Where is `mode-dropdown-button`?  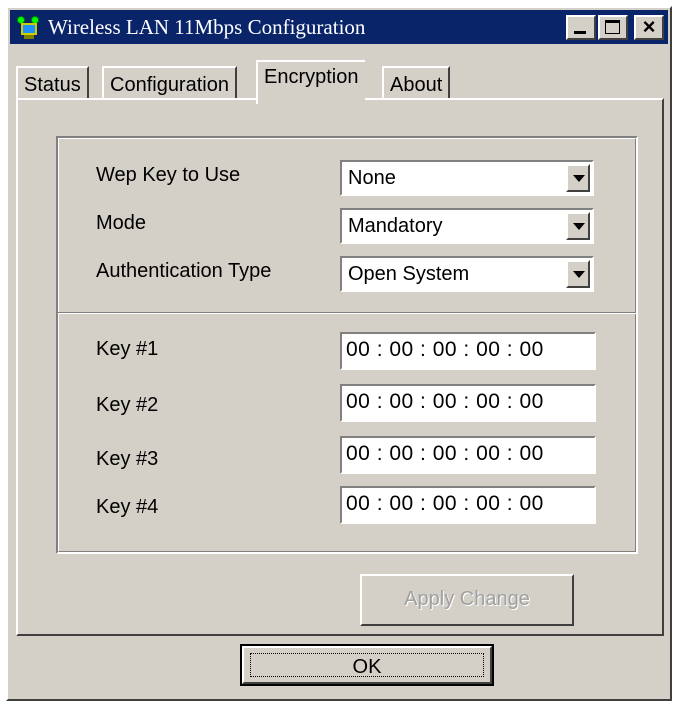 mode-dropdown-button is located at coordinates (578, 226).